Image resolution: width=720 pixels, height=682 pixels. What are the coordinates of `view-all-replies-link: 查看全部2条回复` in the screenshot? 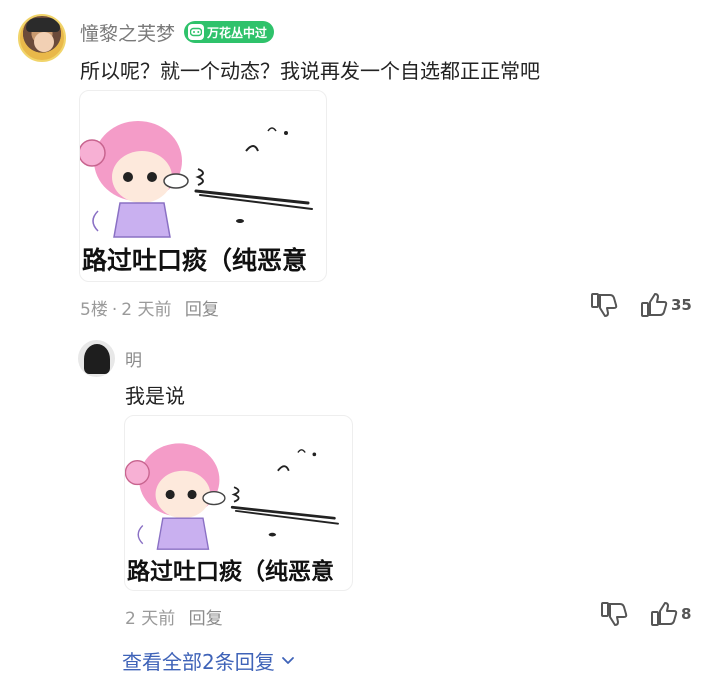 It's located at (208, 660).